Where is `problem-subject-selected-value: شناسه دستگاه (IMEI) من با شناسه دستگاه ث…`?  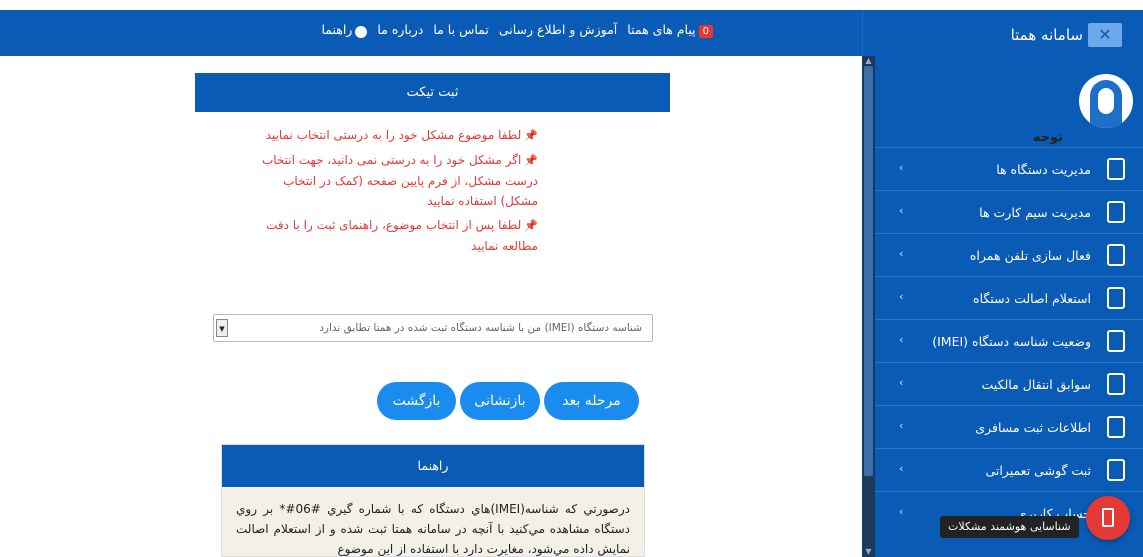
problem-subject-selected-value: شناسه دستگاه (IMEI) من با شناسه دستگاه ث… is located at coordinates (480, 328).